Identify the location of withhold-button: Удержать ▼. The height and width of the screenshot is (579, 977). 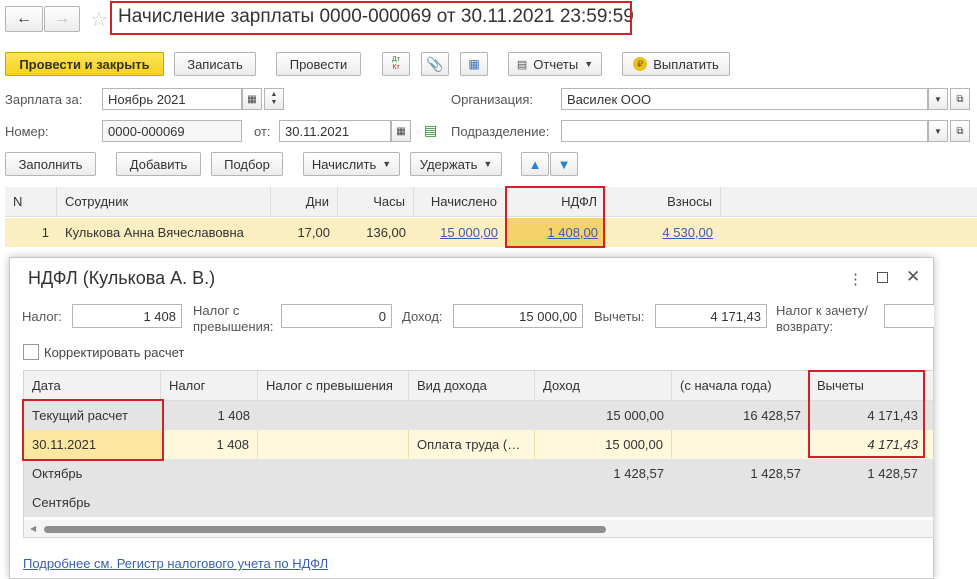
(456, 164).